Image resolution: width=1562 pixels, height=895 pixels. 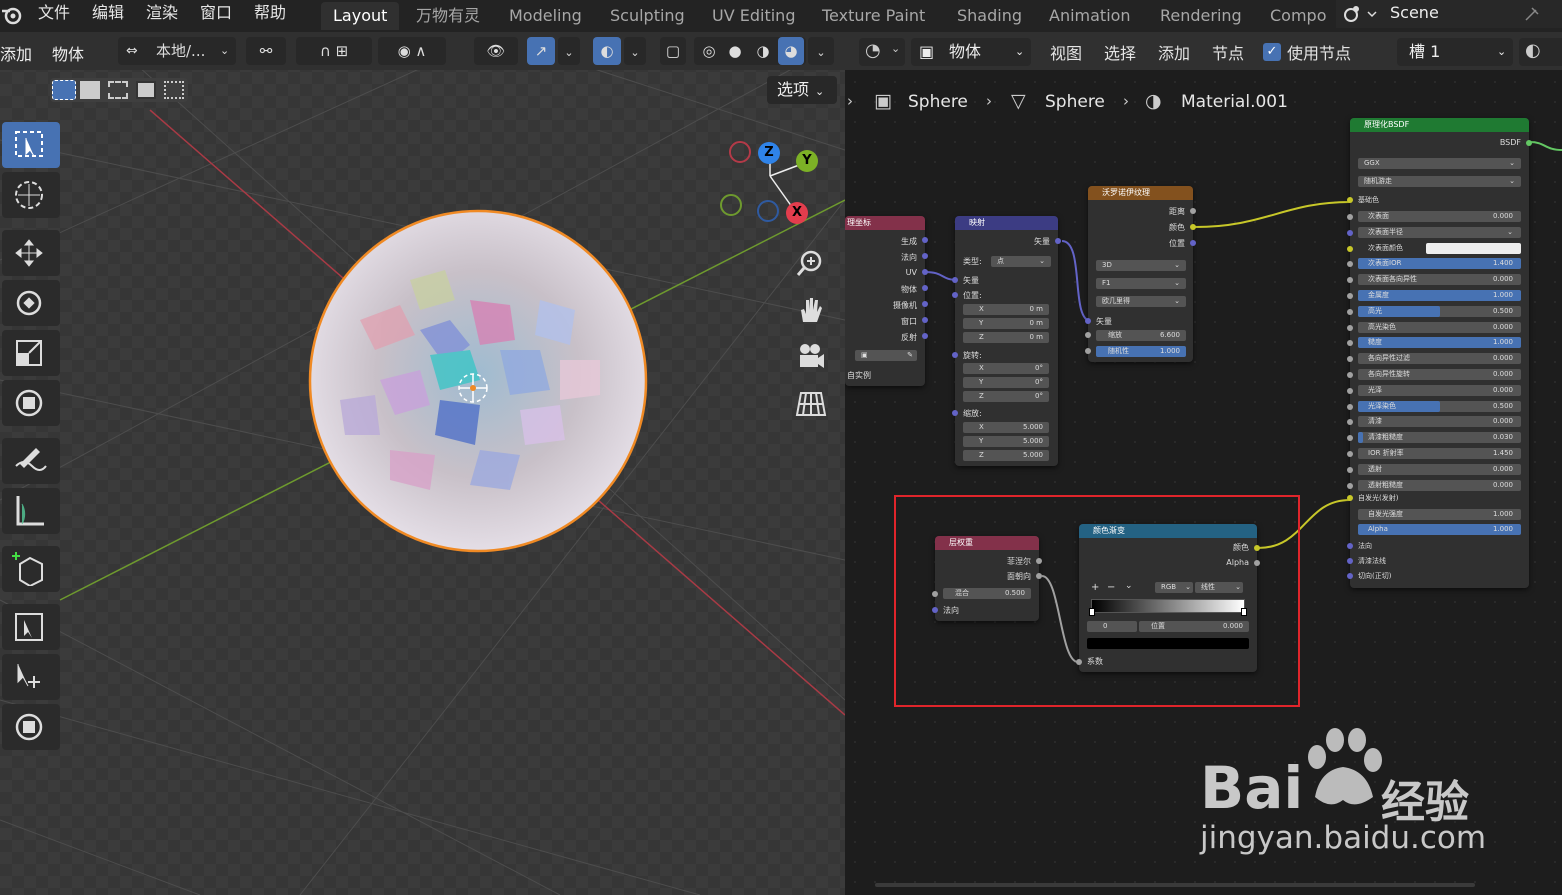 I want to click on socket-object, so click(x=925, y=288).